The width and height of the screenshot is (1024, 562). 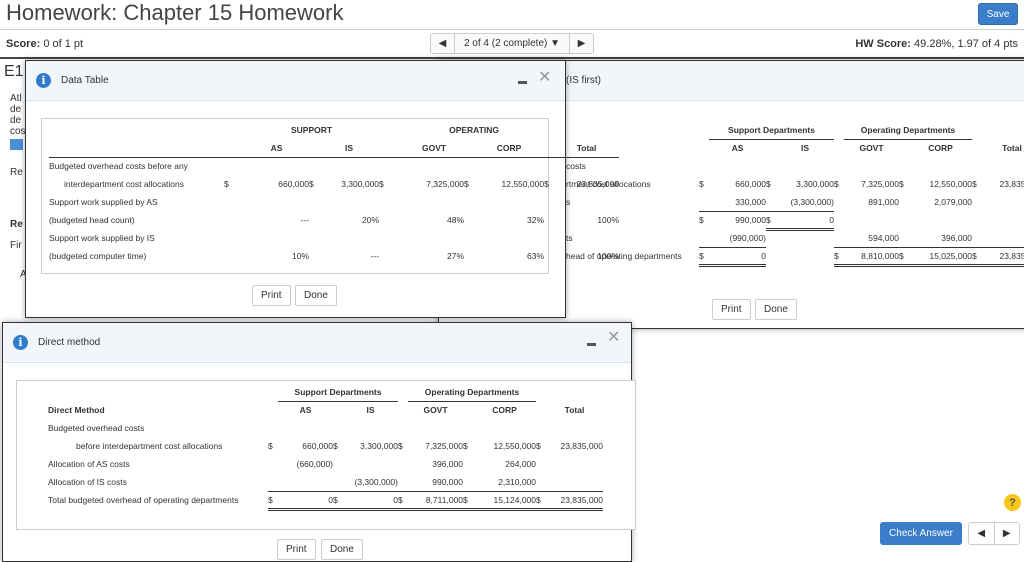 I want to click on row-label: Budgeted overhead costs, so click(x=96, y=428).